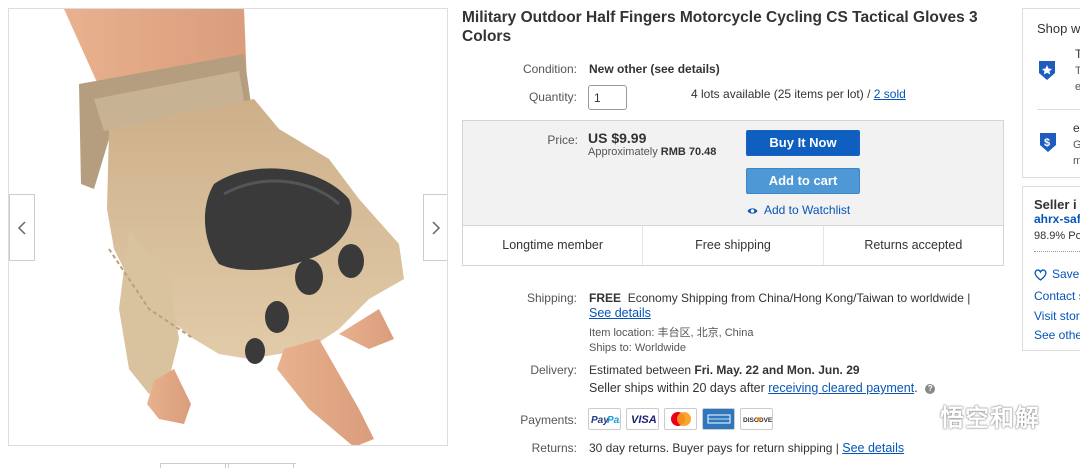 The height and width of the screenshot is (468, 1080). What do you see at coordinates (1076, 128) in the screenshot?
I see `tile2-title: el` at bounding box center [1076, 128].